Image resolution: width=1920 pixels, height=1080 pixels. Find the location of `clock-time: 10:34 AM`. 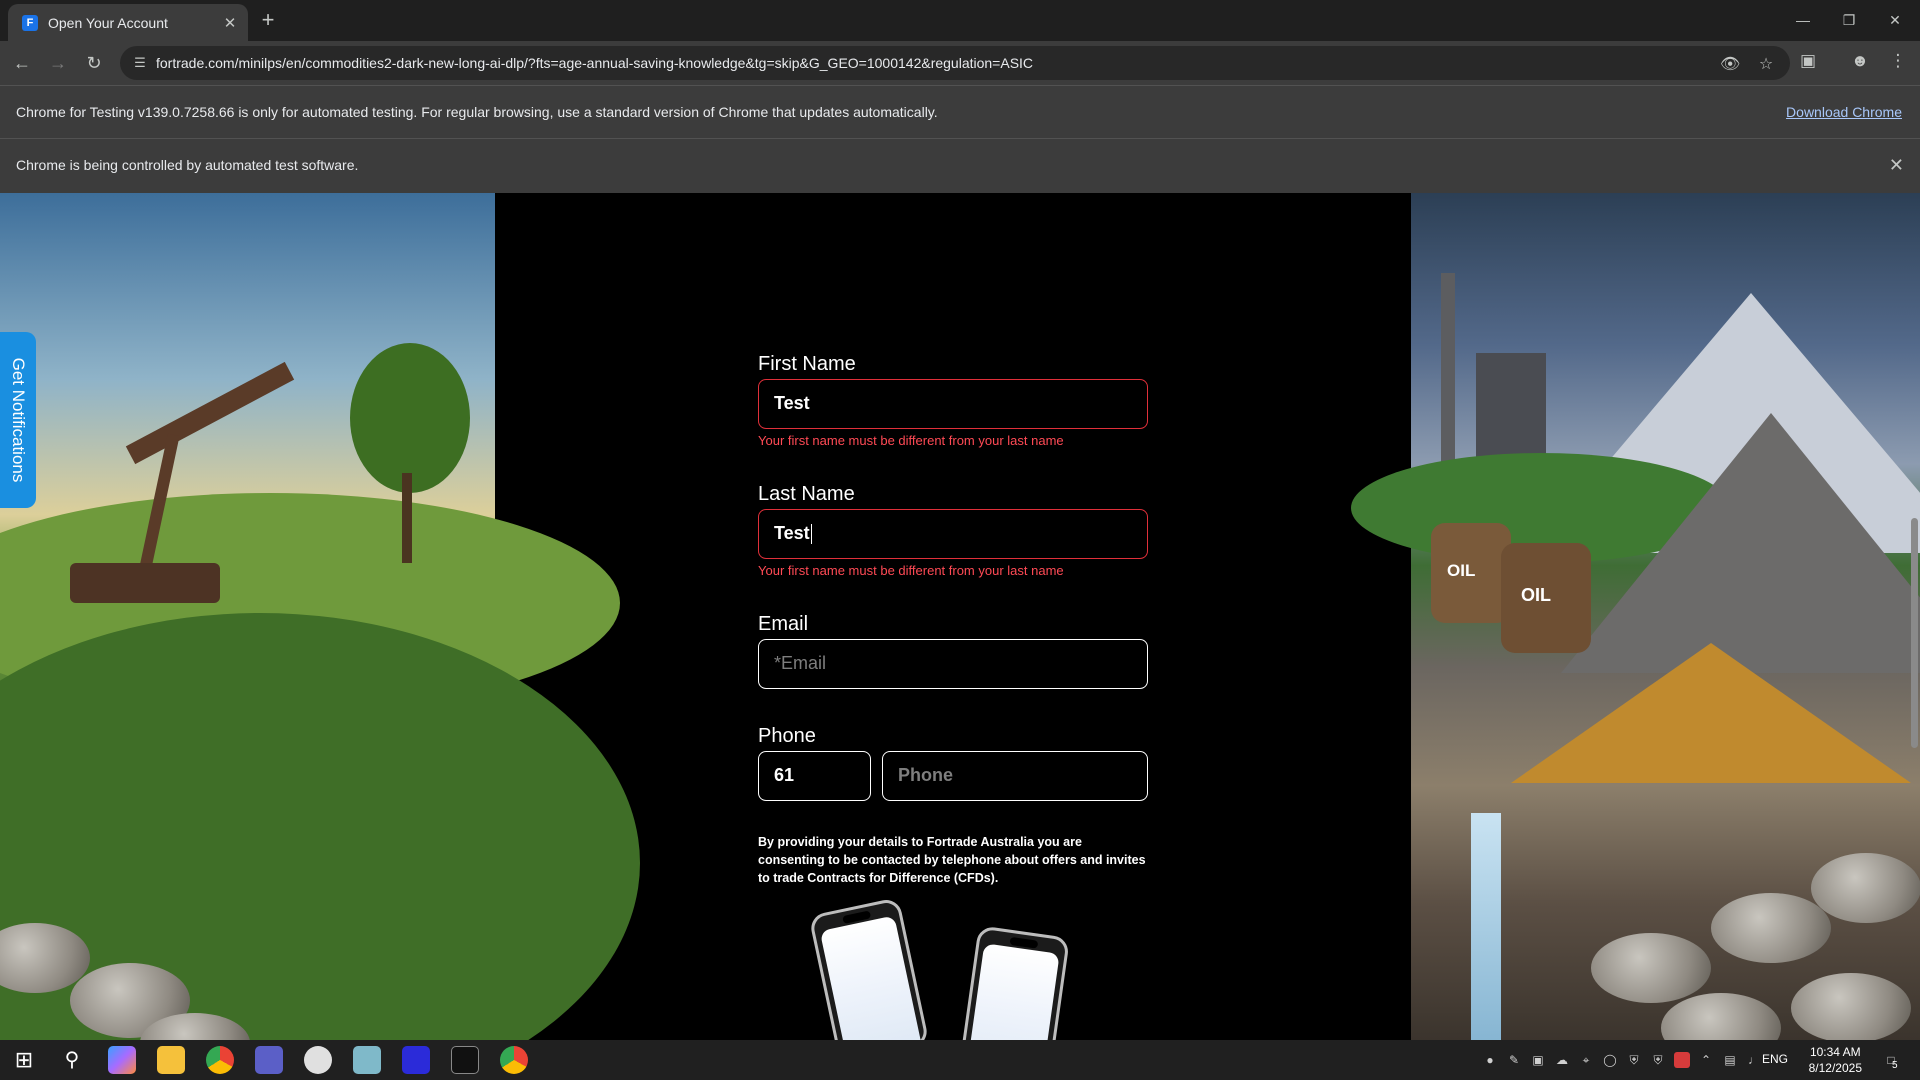

clock-time: 10:34 AM is located at coordinates (1835, 1052).